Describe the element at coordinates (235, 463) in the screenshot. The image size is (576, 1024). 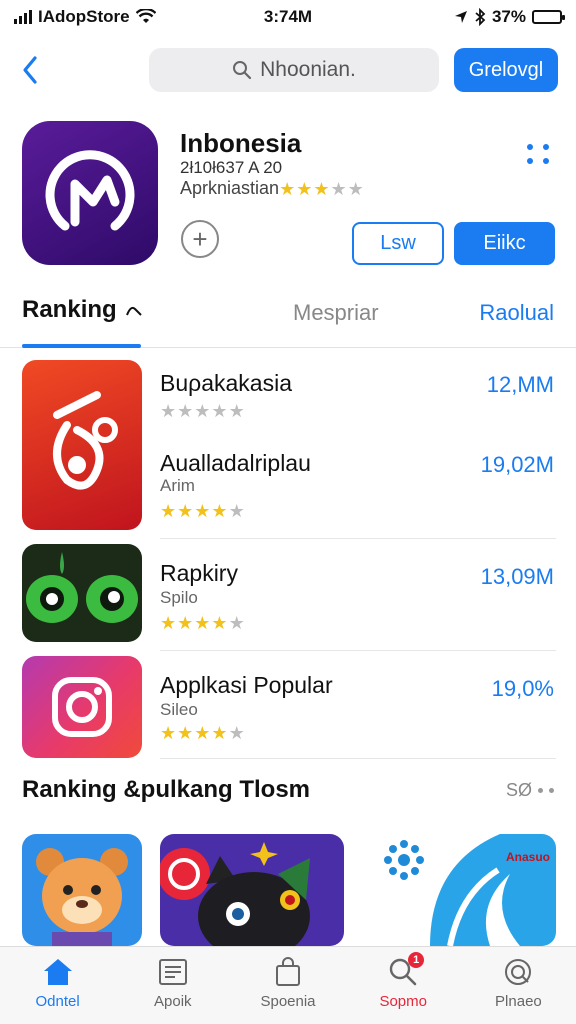
I see `list-item-title: Aualladalriplau` at that location.